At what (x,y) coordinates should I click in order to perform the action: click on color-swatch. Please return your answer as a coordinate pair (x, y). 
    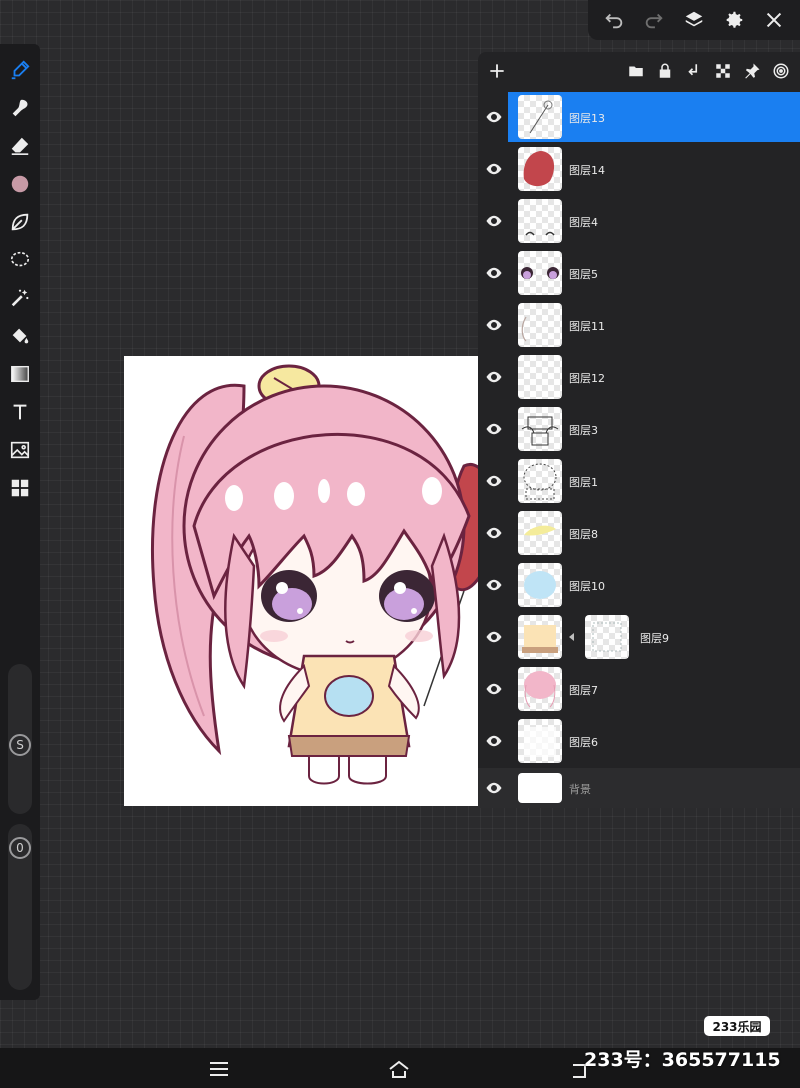
    Looking at the image, I should click on (20, 184).